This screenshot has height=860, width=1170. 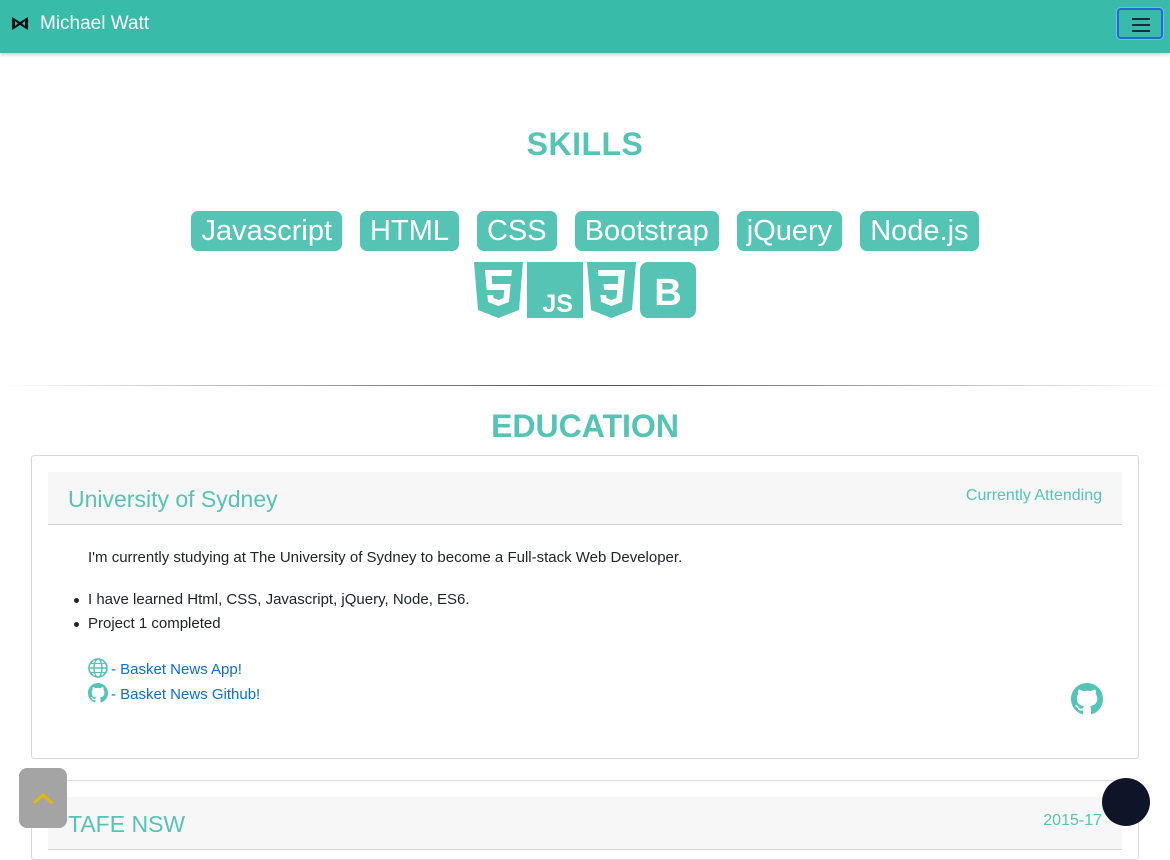 I want to click on js-icon: JS, so click(x=555, y=290).